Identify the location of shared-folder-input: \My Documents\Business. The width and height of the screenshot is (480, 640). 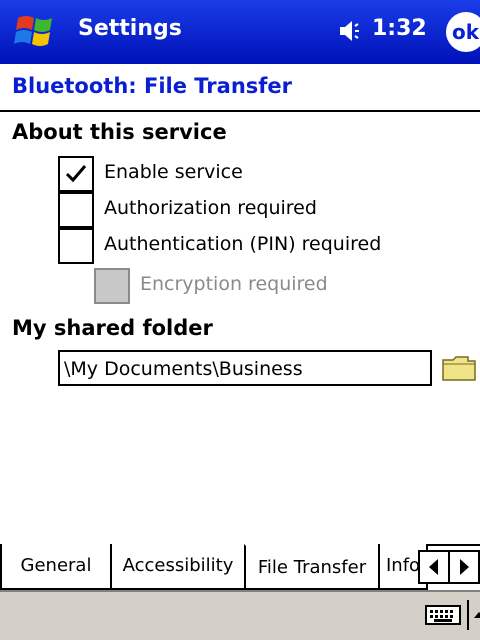
(245, 368).